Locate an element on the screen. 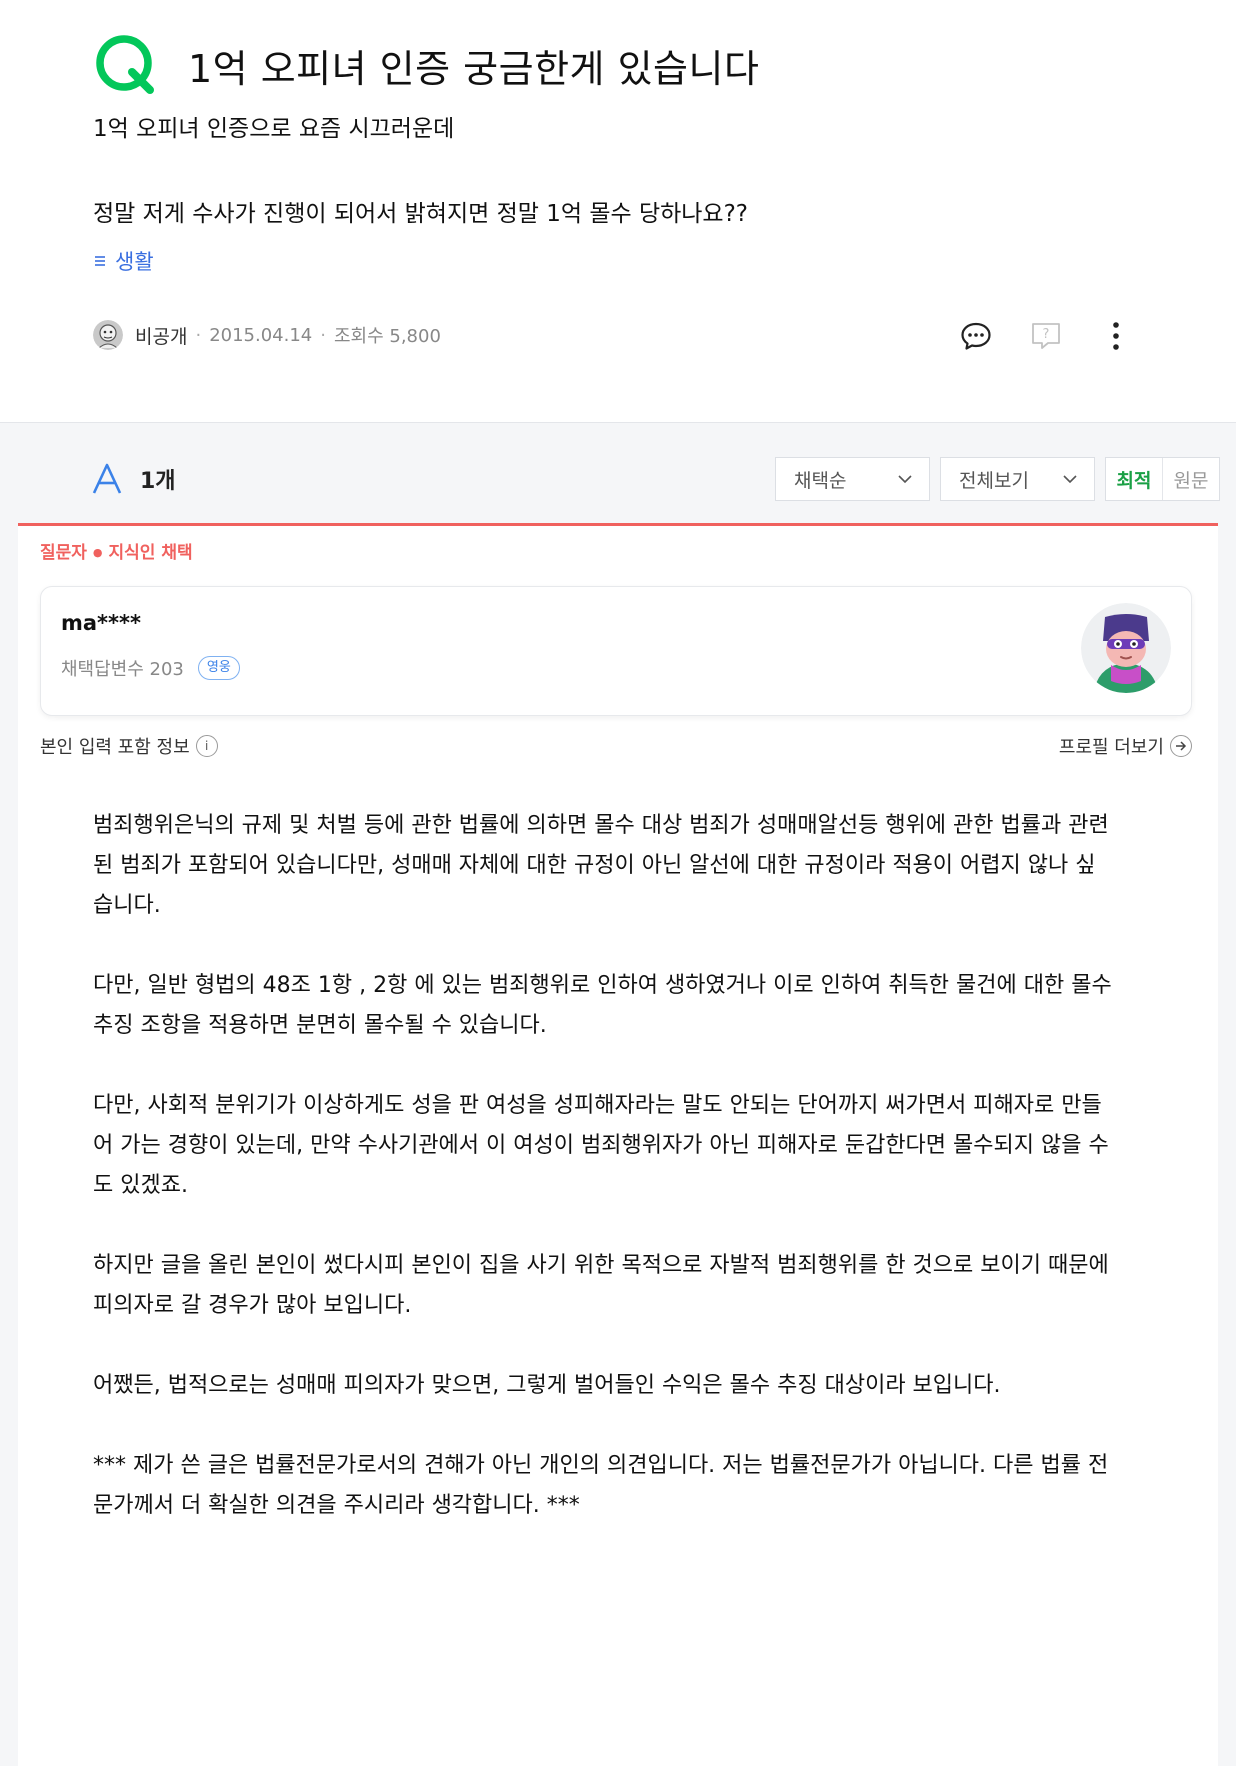 Image resolution: width=1236 pixels, height=1773 pixels. filter-select-value: 전체보기 is located at coordinates (994, 480).